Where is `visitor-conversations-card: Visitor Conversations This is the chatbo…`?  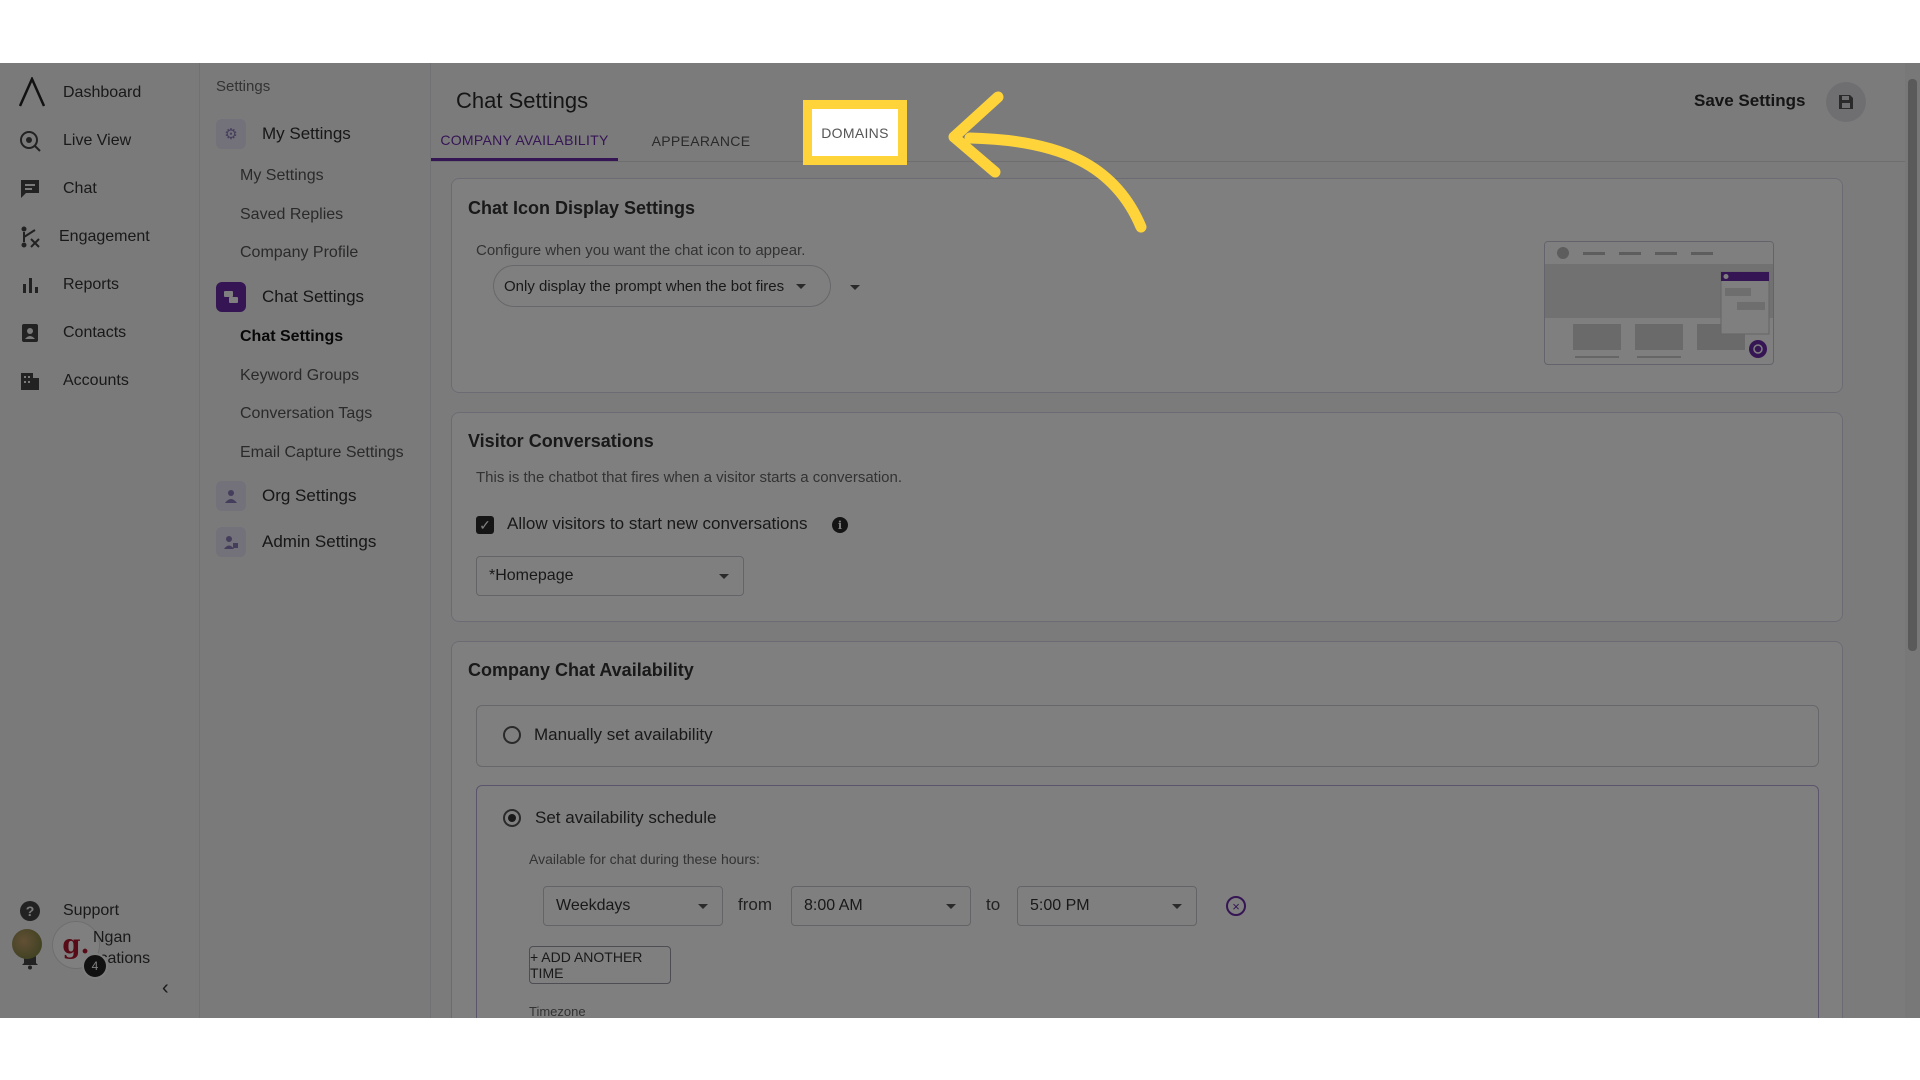
visitor-conversations-card: Visitor Conversations This is the chatbo… is located at coordinates (1147, 517).